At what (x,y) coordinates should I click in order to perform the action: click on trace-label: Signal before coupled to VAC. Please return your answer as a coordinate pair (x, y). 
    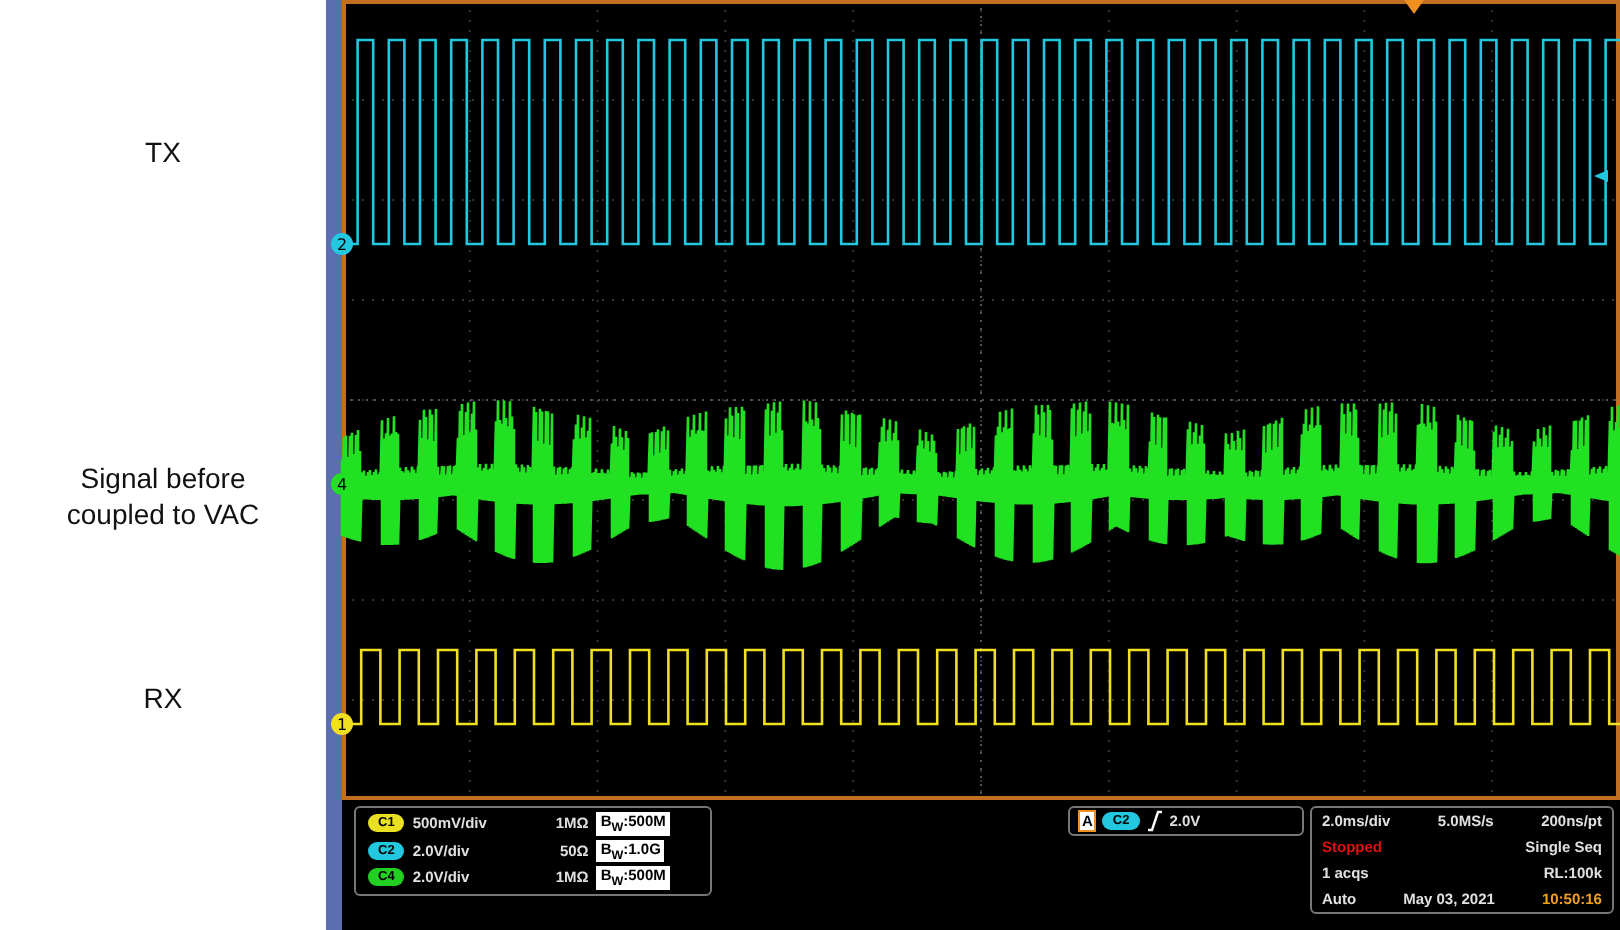
    Looking at the image, I should click on (163, 495).